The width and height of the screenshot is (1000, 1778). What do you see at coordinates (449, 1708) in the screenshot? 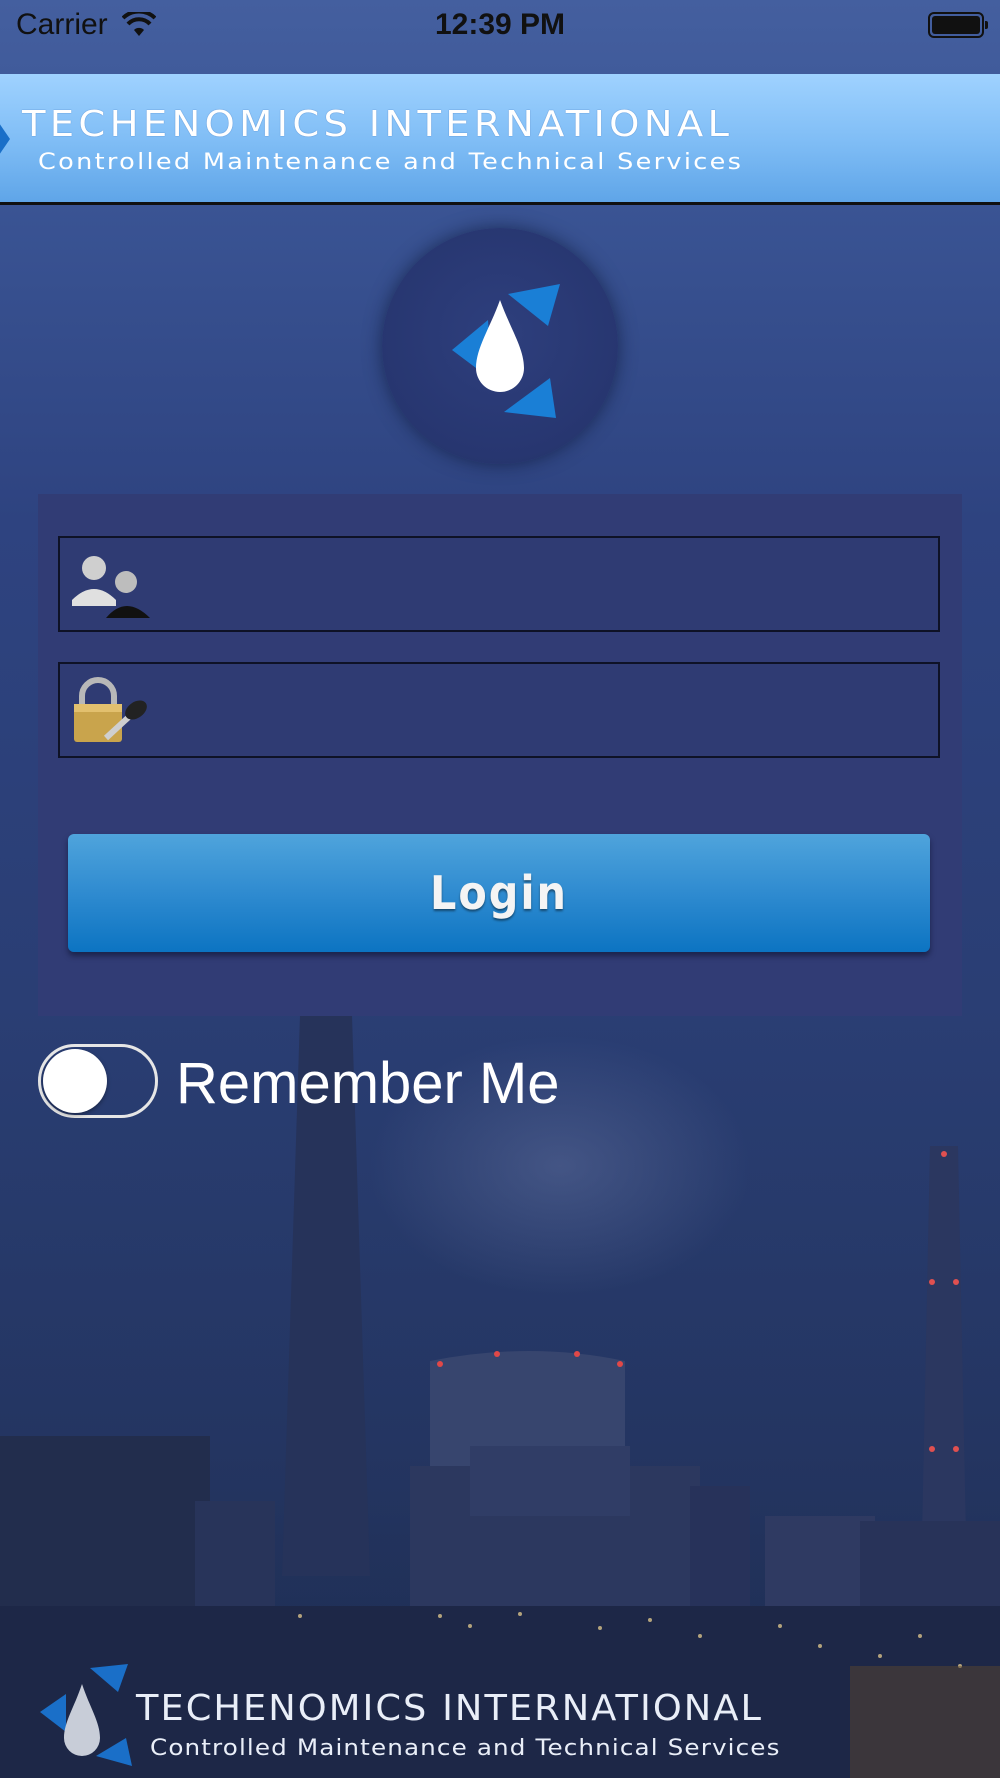
I see `footer-title: TECHENOMICS INTERNATIONAL` at bounding box center [449, 1708].